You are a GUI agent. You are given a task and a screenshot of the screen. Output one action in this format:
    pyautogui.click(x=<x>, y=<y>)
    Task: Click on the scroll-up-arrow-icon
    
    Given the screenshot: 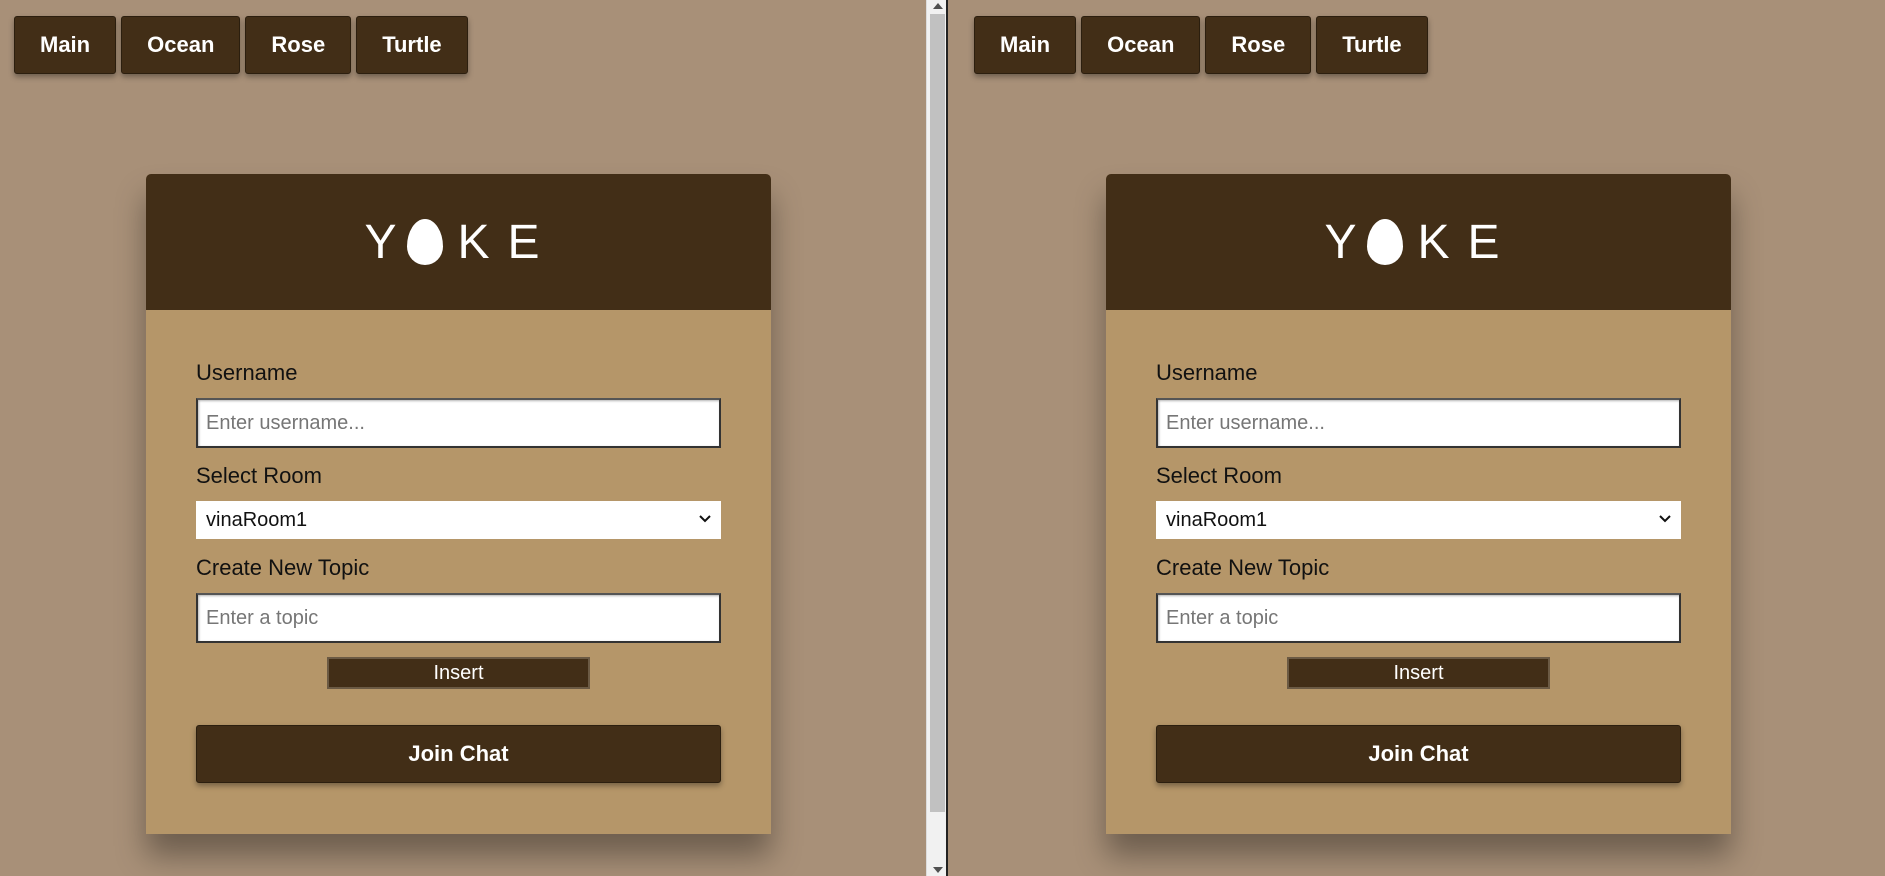 What is the action you would take?
    pyautogui.click(x=938, y=6)
    